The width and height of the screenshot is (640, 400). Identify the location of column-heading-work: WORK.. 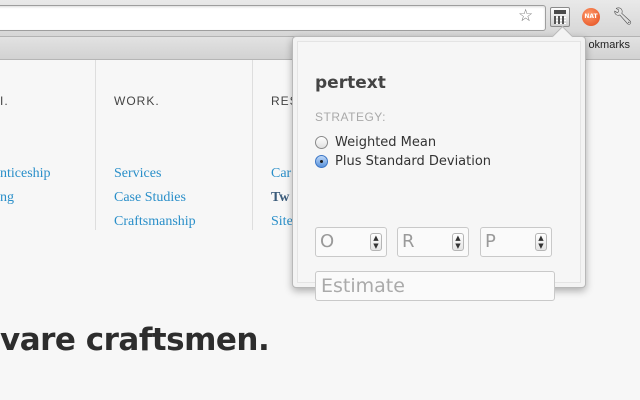
(137, 101).